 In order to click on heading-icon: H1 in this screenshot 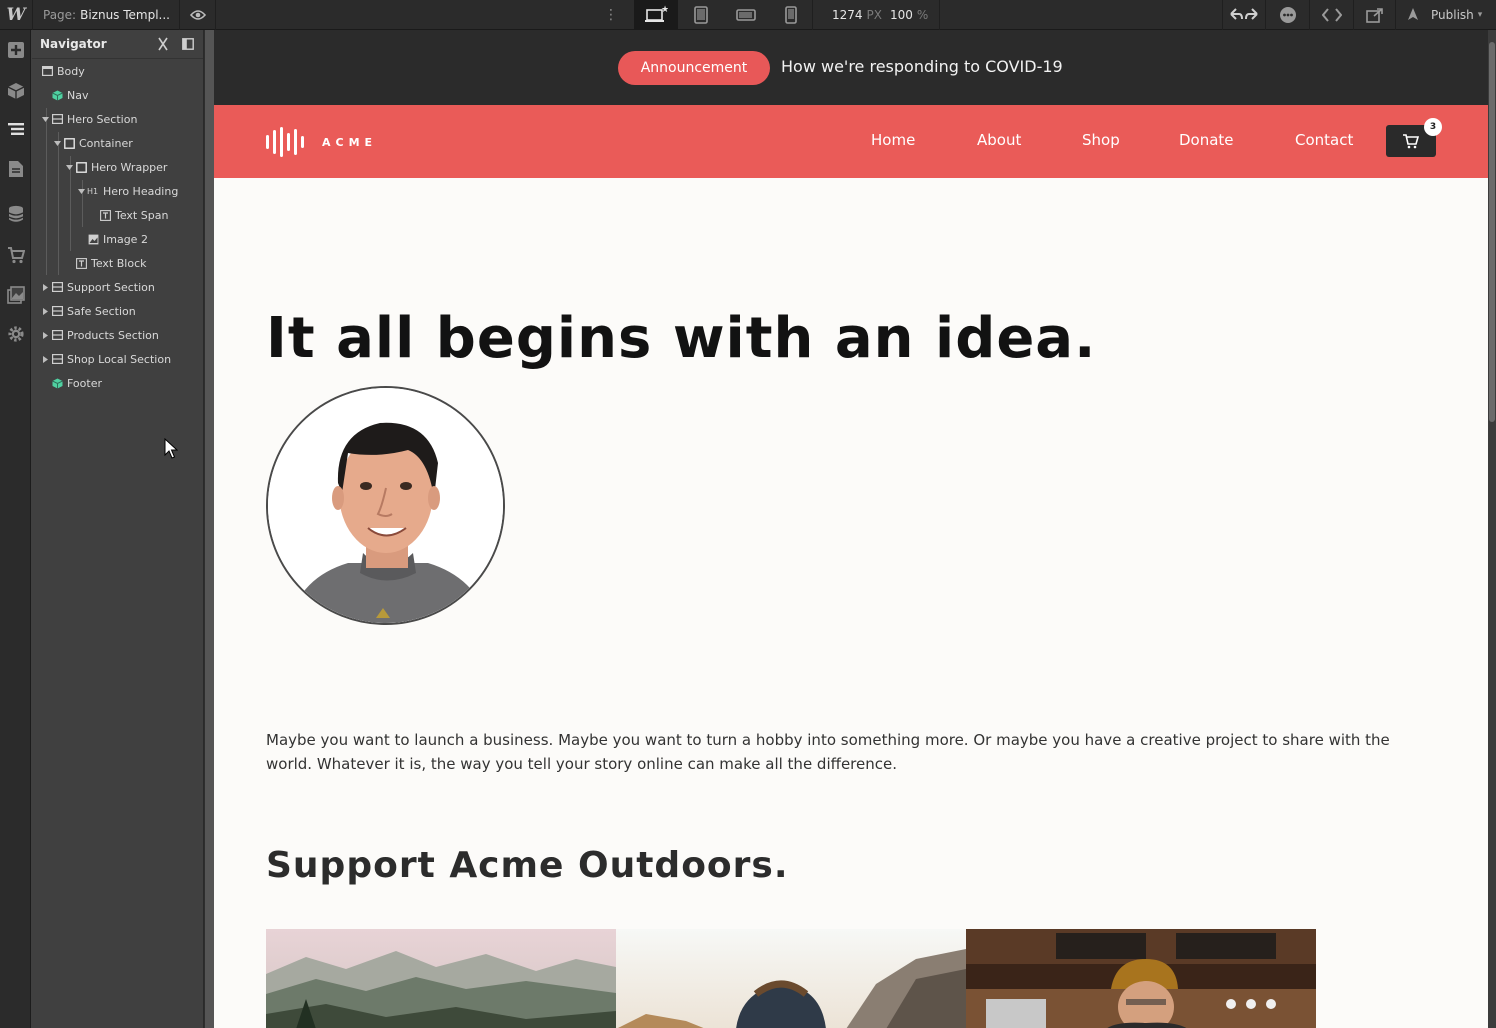, I will do `click(93, 191)`.